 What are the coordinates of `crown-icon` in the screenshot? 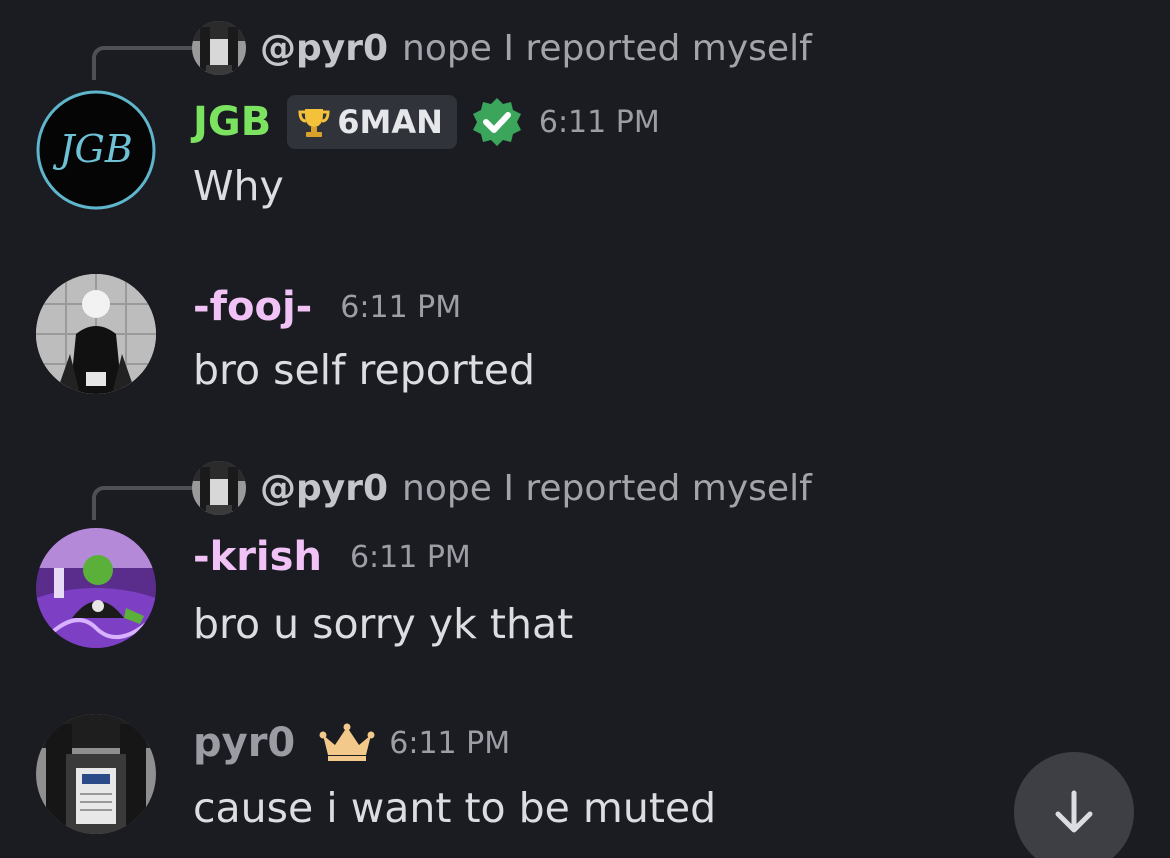 It's located at (347, 742).